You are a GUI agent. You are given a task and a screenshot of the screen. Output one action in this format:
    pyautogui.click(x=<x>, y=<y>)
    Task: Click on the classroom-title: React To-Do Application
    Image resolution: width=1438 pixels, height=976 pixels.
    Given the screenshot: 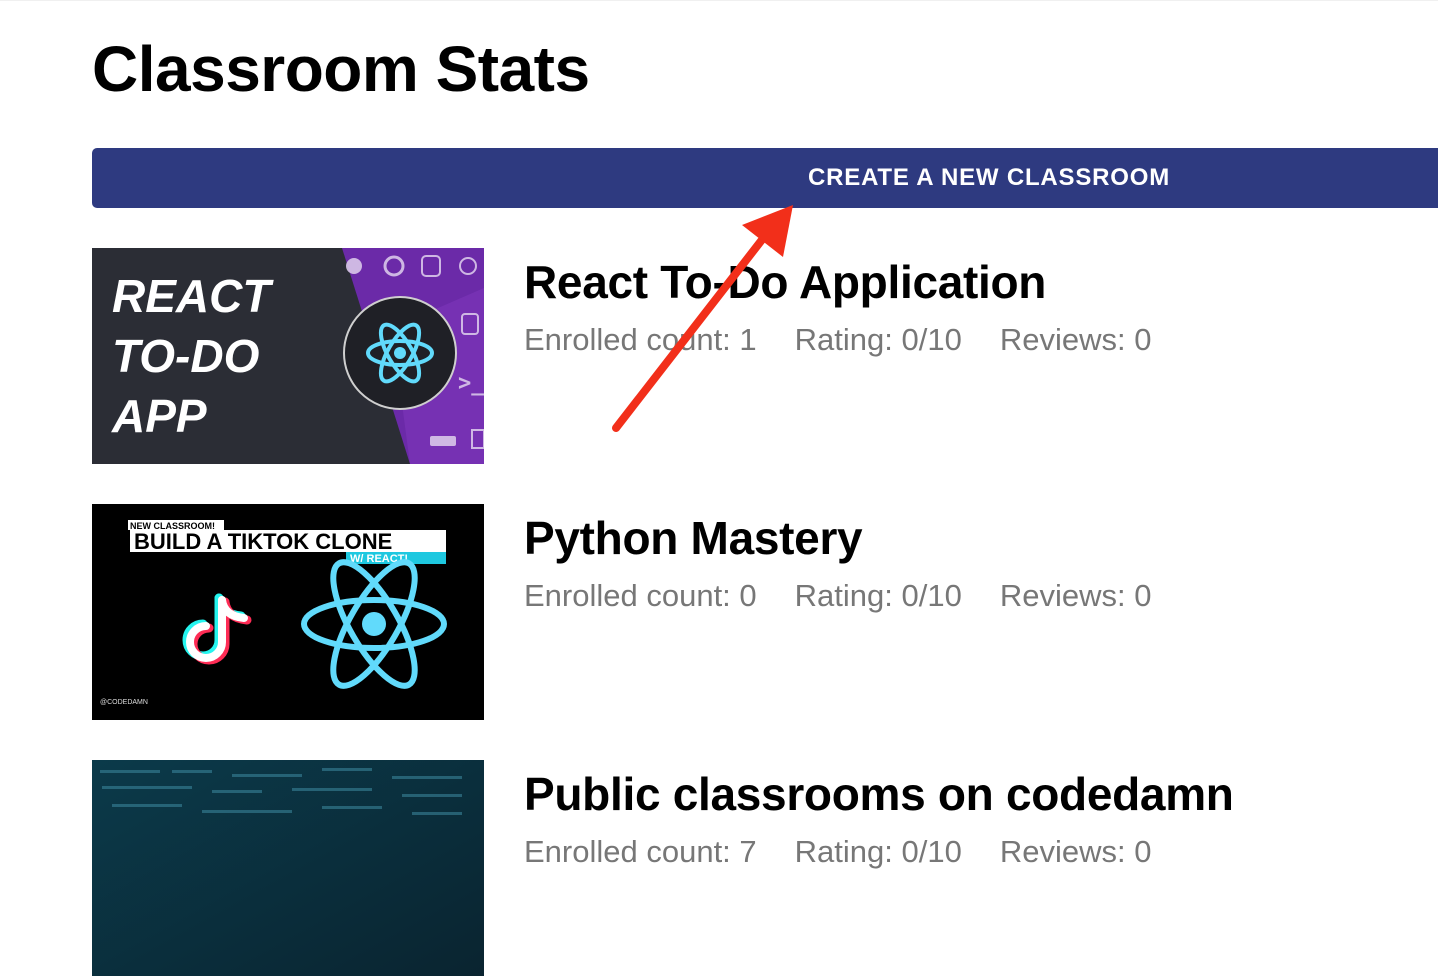 What is the action you would take?
    pyautogui.click(x=856, y=282)
    